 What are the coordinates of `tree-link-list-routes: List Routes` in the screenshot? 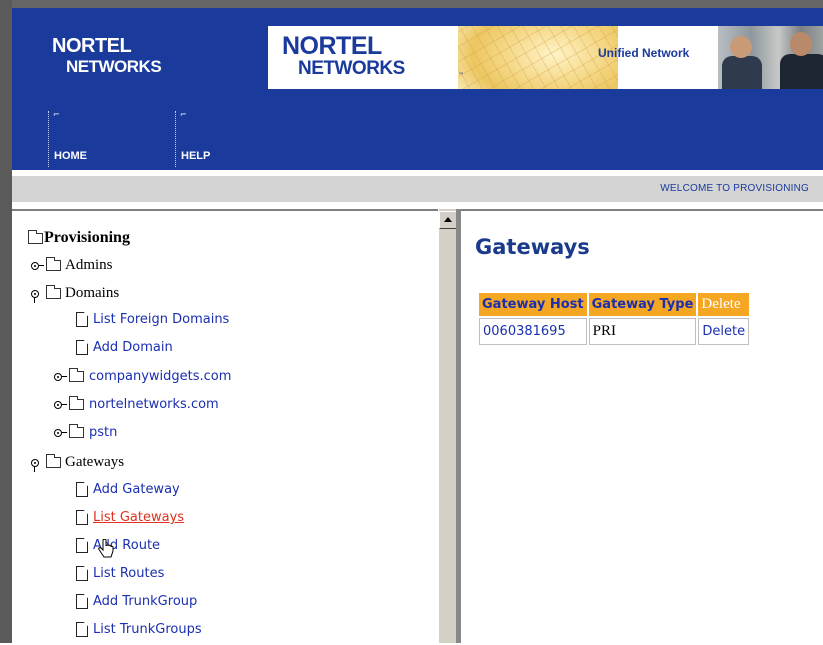 It's located at (120, 573).